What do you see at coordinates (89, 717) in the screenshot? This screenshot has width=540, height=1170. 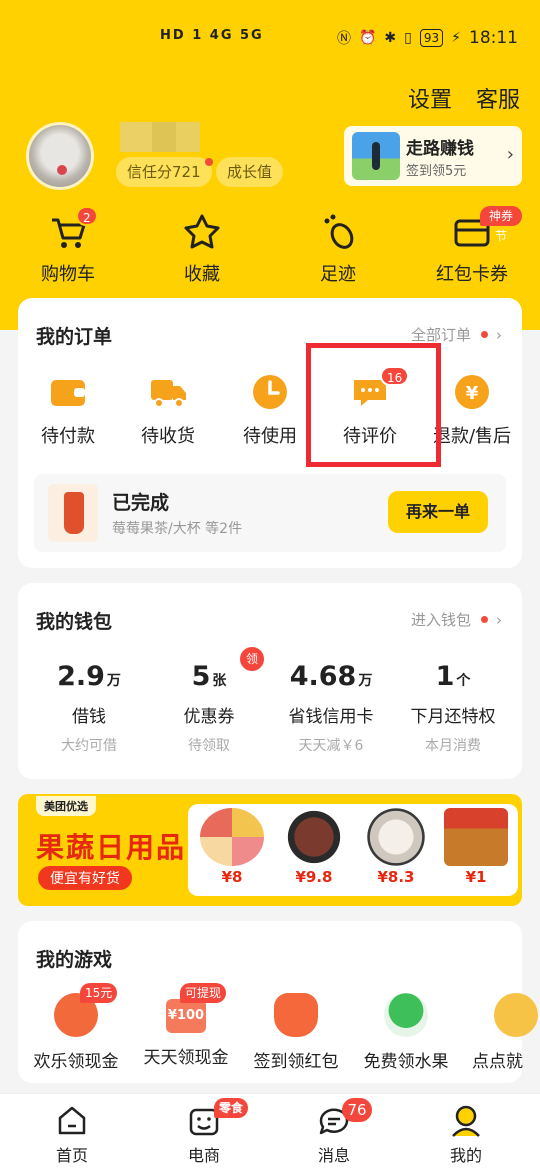 I see `borrow-label: 借钱` at bounding box center [89, 717].